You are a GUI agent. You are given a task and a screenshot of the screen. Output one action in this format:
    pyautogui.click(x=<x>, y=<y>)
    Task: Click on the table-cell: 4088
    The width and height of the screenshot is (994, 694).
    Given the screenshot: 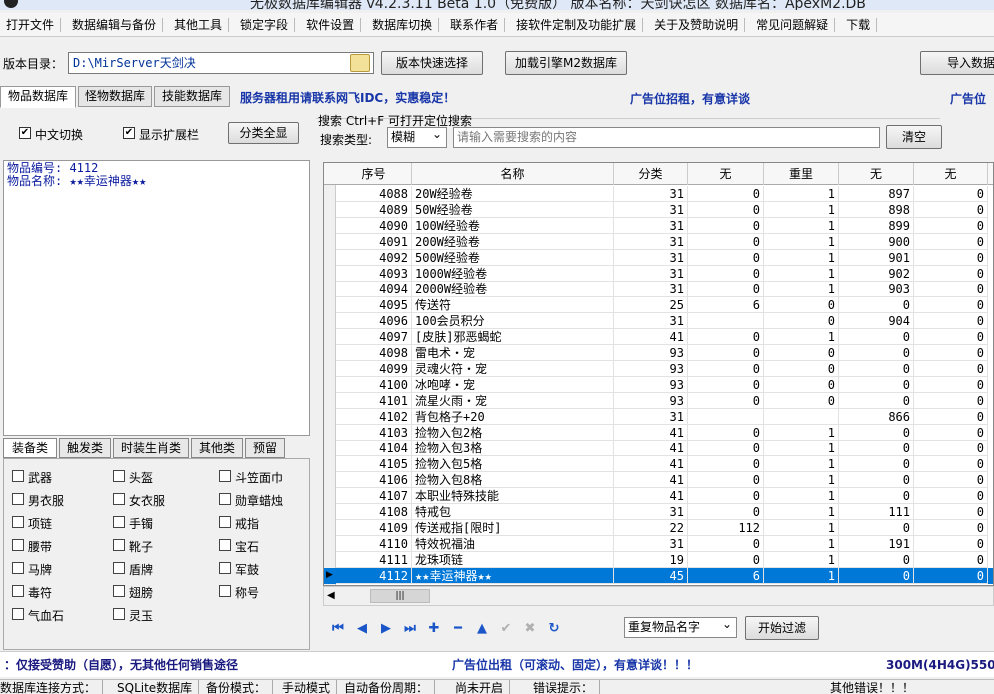 What is the action you would take?
    pyautogui.click(x=374, y=194)
    